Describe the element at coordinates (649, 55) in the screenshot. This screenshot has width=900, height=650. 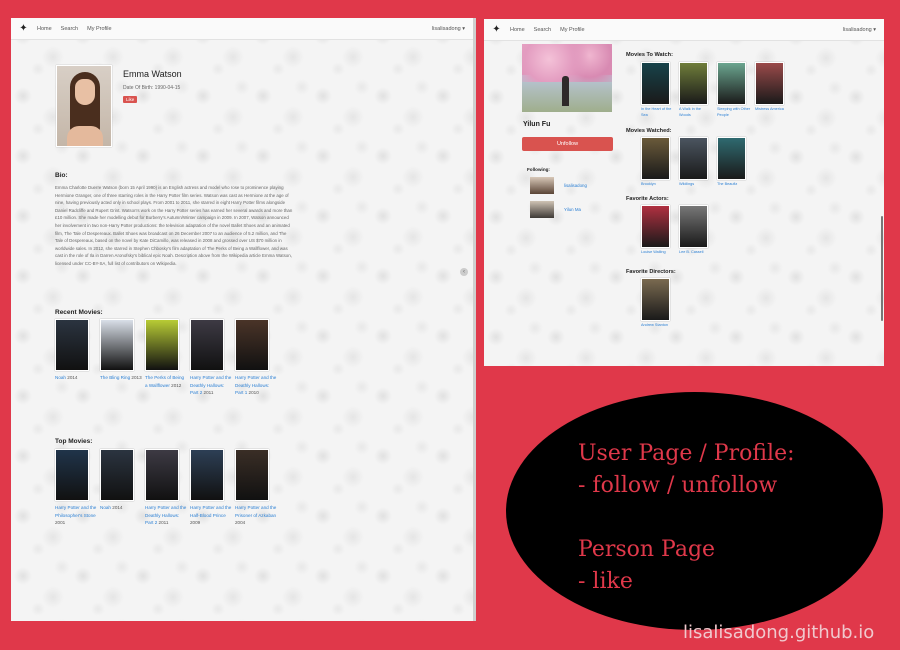
I see `movies-to-watch-heading: Movies To Watch:` at that location.